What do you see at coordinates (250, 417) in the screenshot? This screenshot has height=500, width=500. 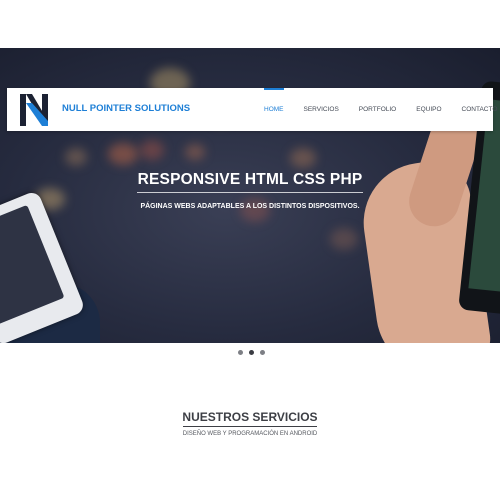 I see `services-title: NUESTROS SERVICIOS` at bounding box center [250, 417].